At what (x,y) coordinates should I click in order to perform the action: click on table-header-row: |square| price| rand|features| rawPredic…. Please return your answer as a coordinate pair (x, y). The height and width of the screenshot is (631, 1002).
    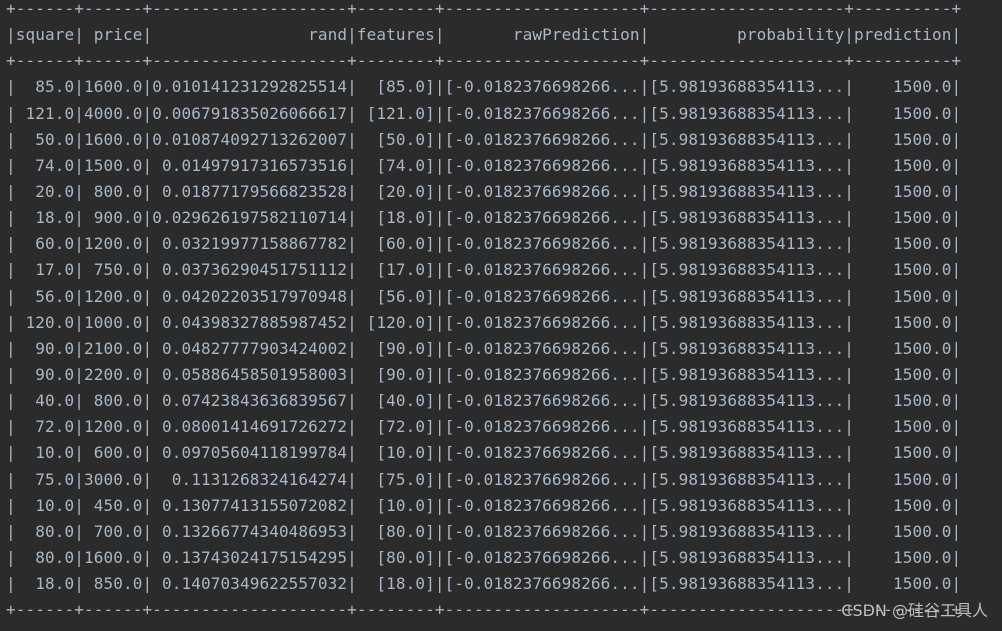
    Looking at the image, I should click on (484, 35).